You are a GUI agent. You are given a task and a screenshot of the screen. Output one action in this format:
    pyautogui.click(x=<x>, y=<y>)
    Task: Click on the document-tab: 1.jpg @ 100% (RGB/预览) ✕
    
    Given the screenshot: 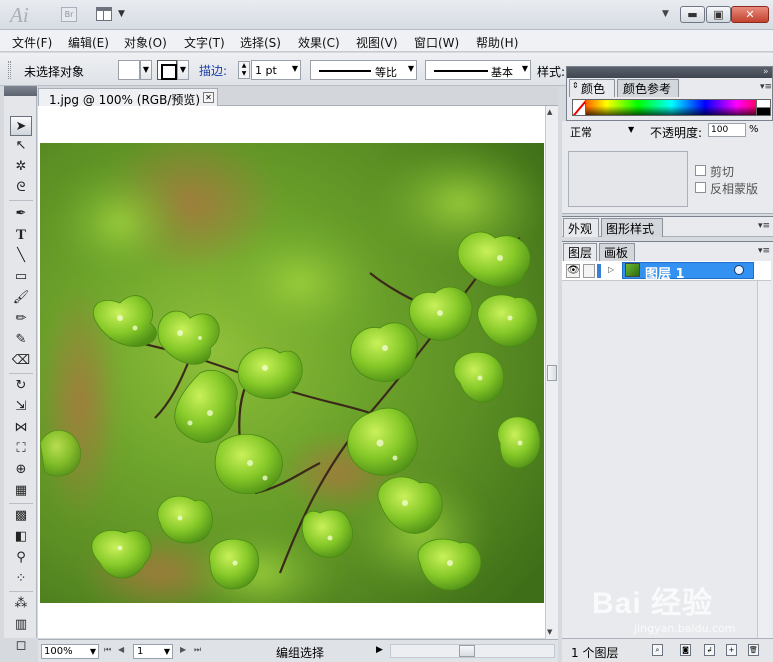 What is the action you would take?
    pyautogui.click(x=128, y=97)
    